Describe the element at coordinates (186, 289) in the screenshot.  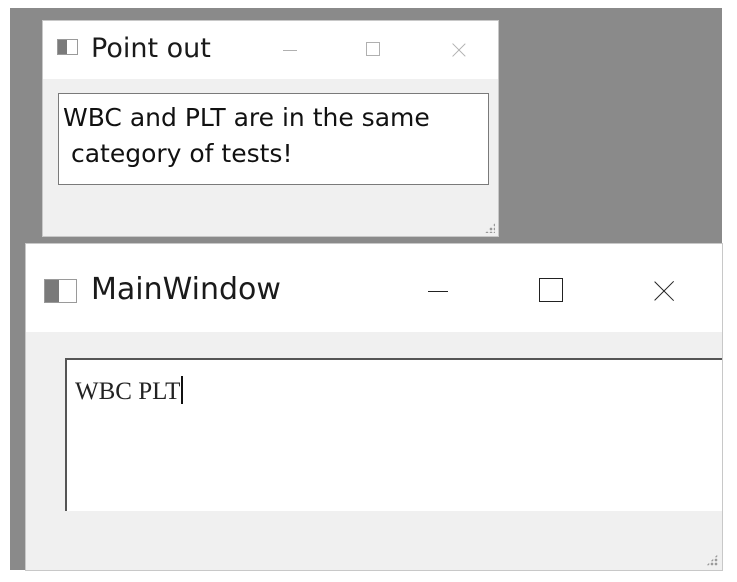
I see `main-window-title: MainWindow` at that location.